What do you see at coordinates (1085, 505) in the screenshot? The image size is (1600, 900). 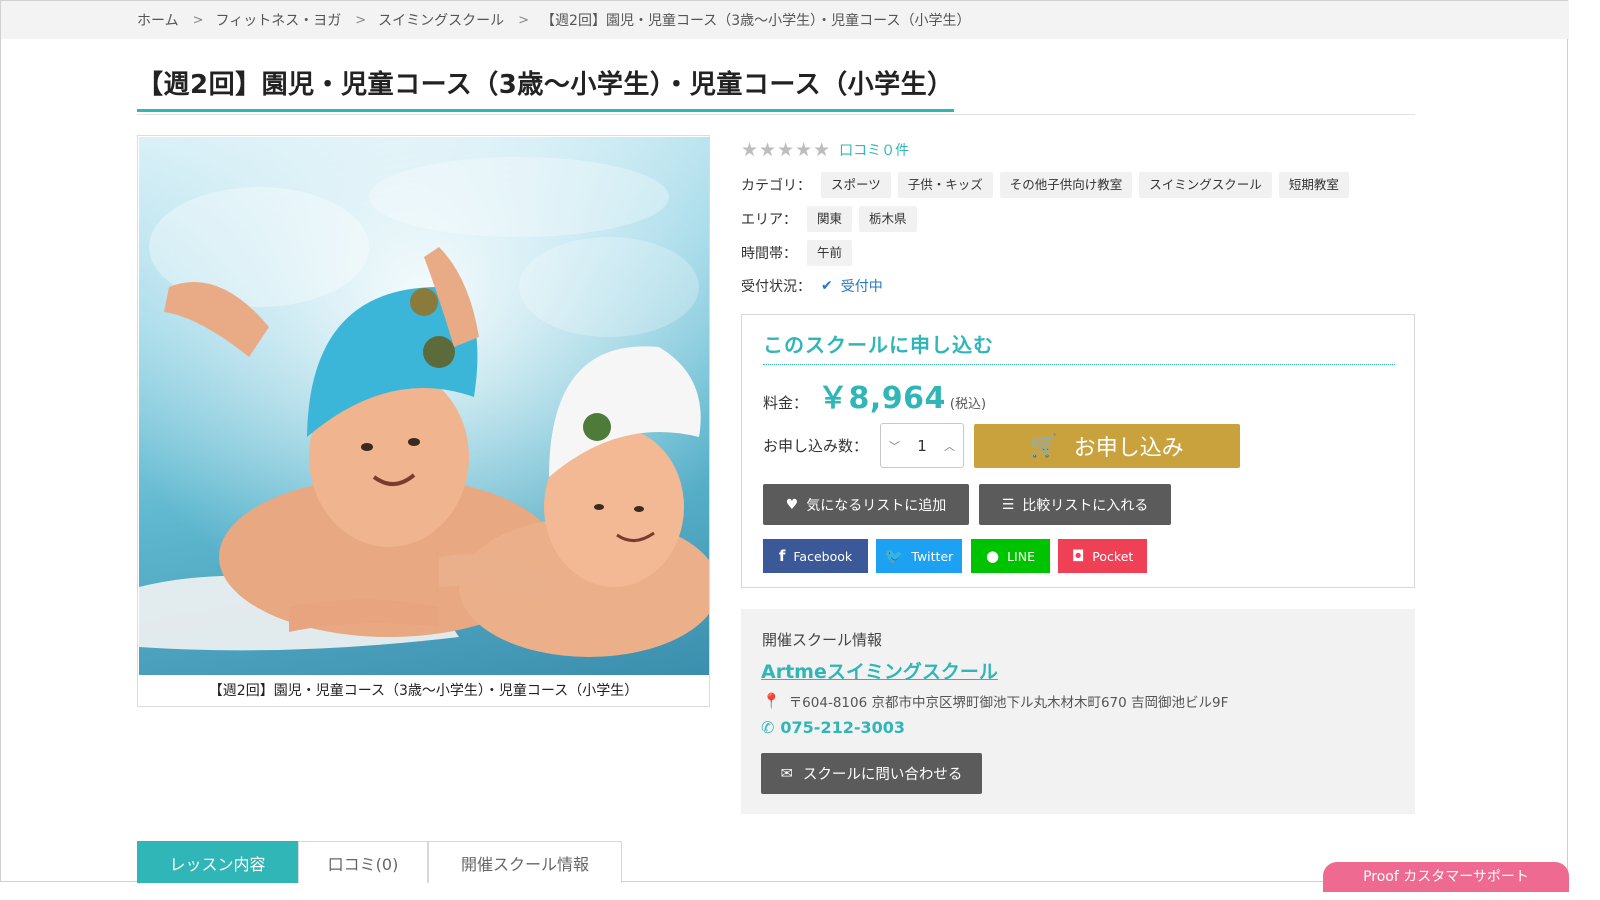 I see `compare-label: 比較リストに入れる` at bounding box center [1085, 505].